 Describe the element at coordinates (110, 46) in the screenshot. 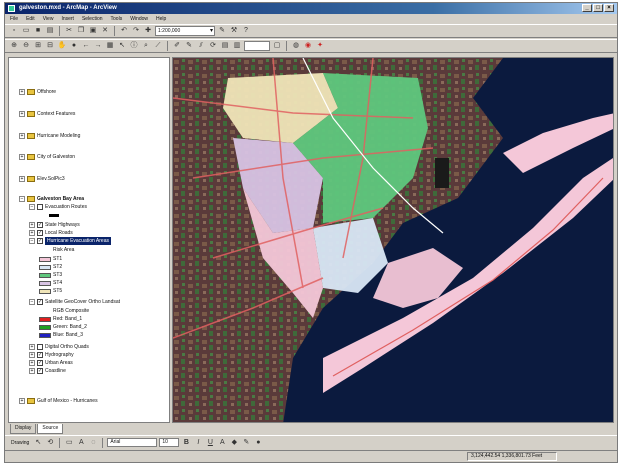

I see `select-features-icon: ▦` at that location.